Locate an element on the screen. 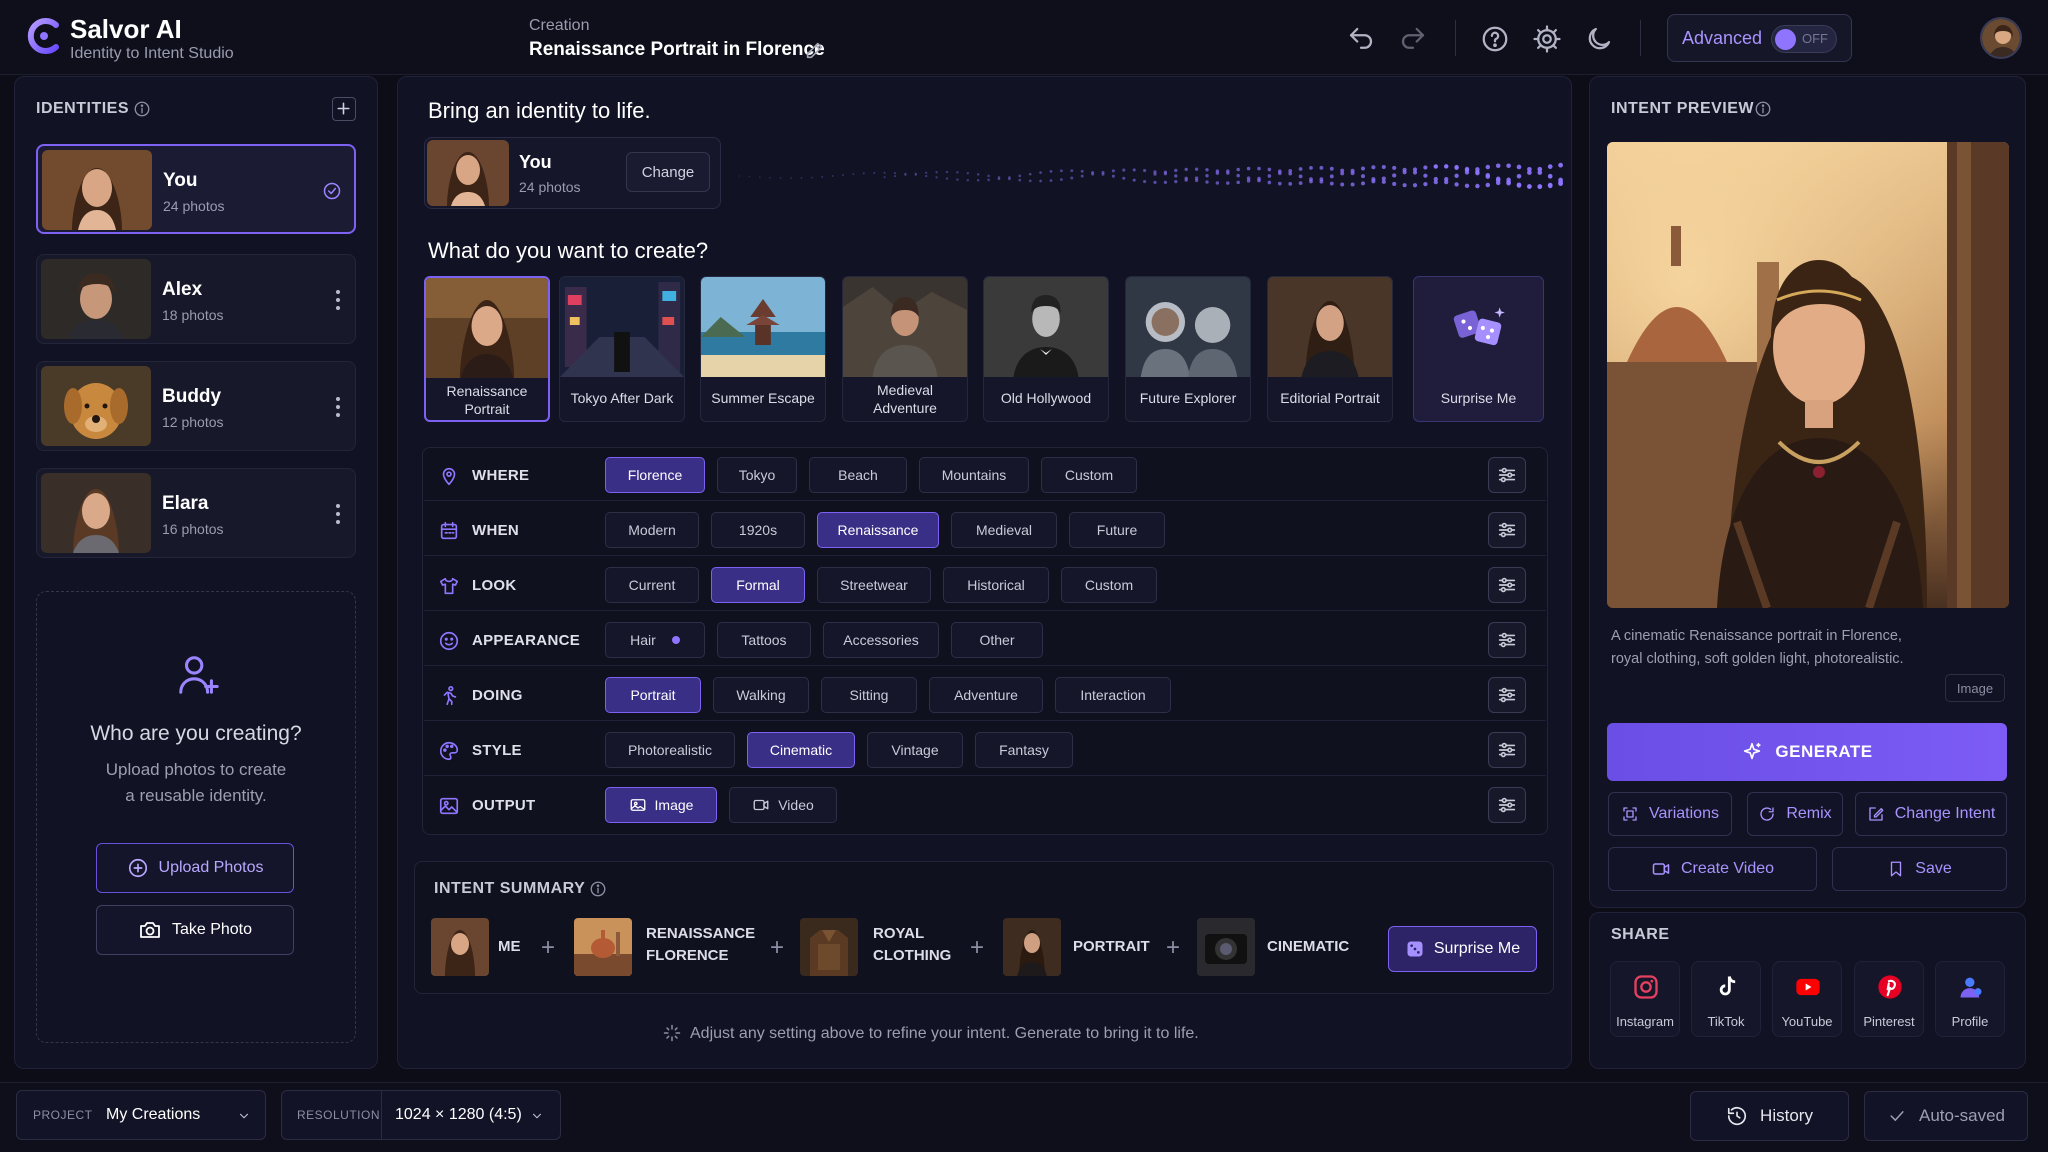 This screenshot has width=2048, height=1152. option-pill-fantasy: Fantasy is located at coordinates (1024, 750).